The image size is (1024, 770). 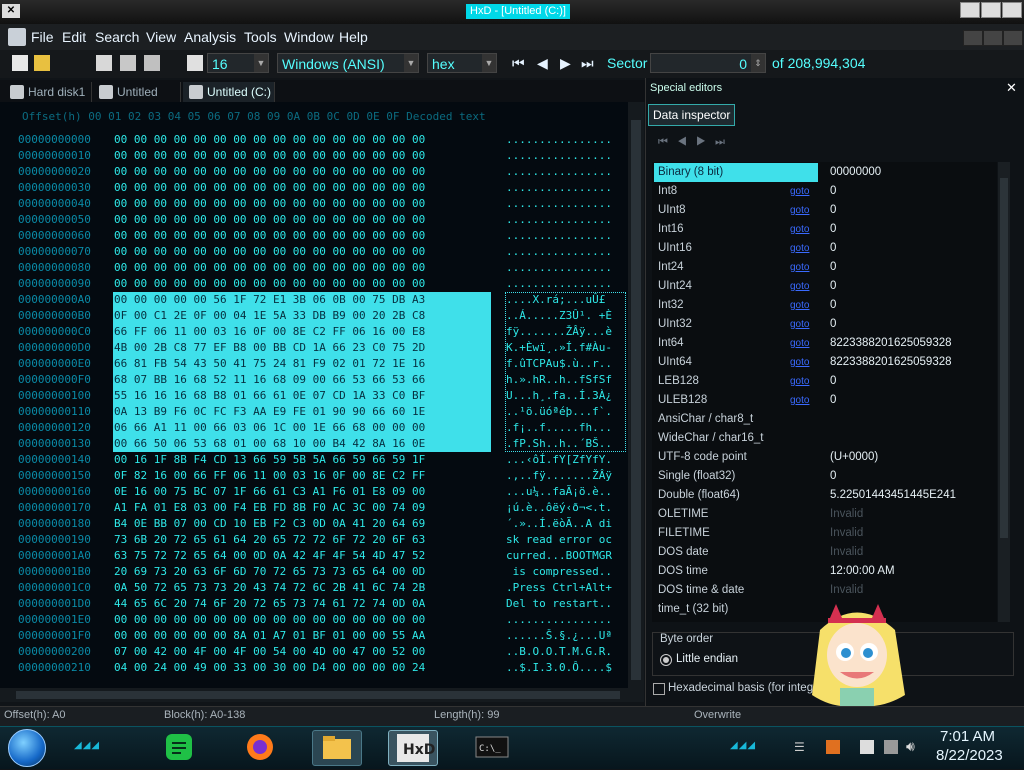 What do you see at coordinates (799, 747) in the screenshot?
I see `tray-overflow-icon: ☰` at bounding box center [799, 747].